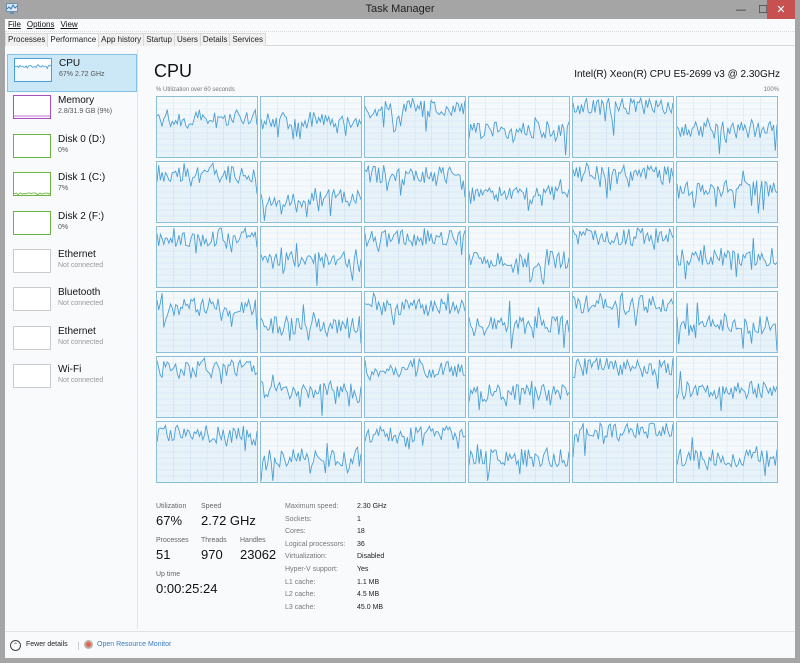  What do you see at coordinates (72, 227) in the screenshot?
I see `sidebar-item-disk-2-f: Disk 2 (F:) 0%` at bounding box center [72, 227].